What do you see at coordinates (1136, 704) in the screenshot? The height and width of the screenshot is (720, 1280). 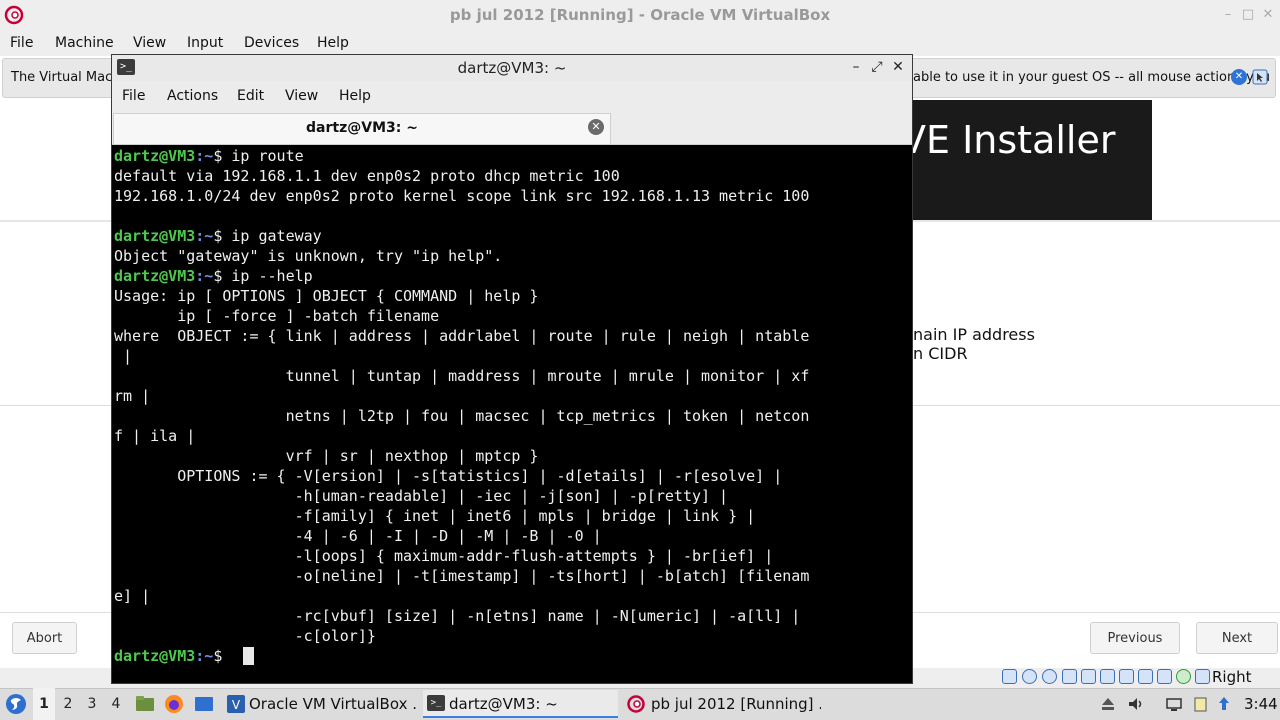 I see `volume-icon` at bounding box center [1136, 704].